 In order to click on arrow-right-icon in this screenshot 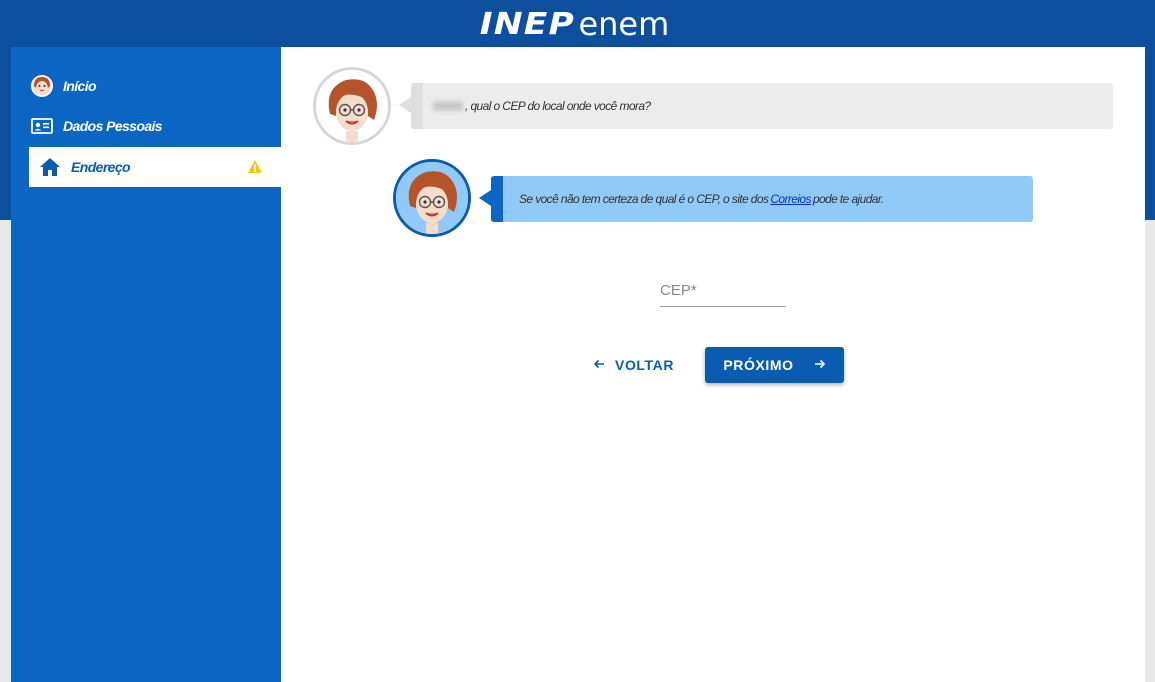, I will do `click(820, 365)`.